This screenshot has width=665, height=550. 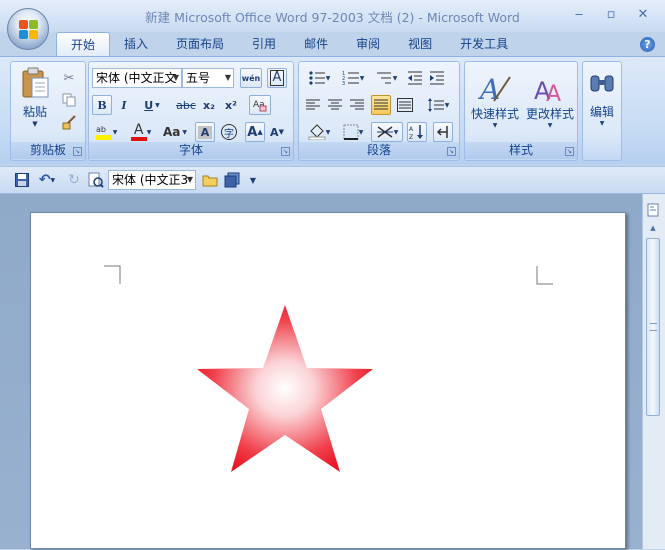 I want to click on save-all-button, so click(x=232, y=180).